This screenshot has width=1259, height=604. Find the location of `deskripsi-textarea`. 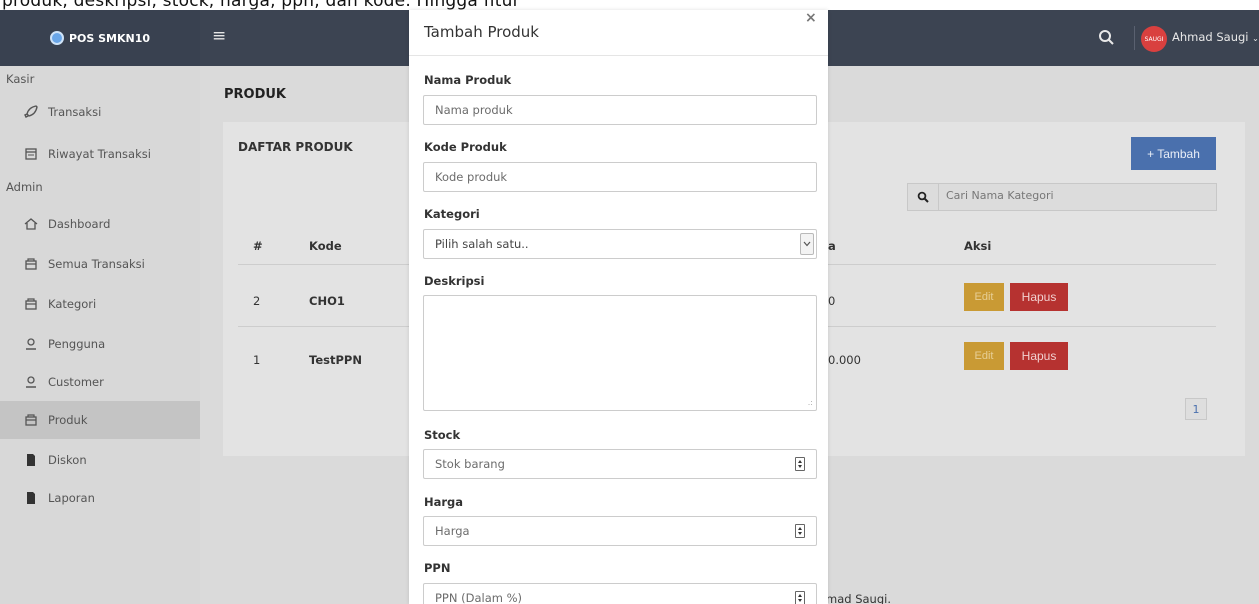

deskripsi-textarea is located at coordinates (620, 352).